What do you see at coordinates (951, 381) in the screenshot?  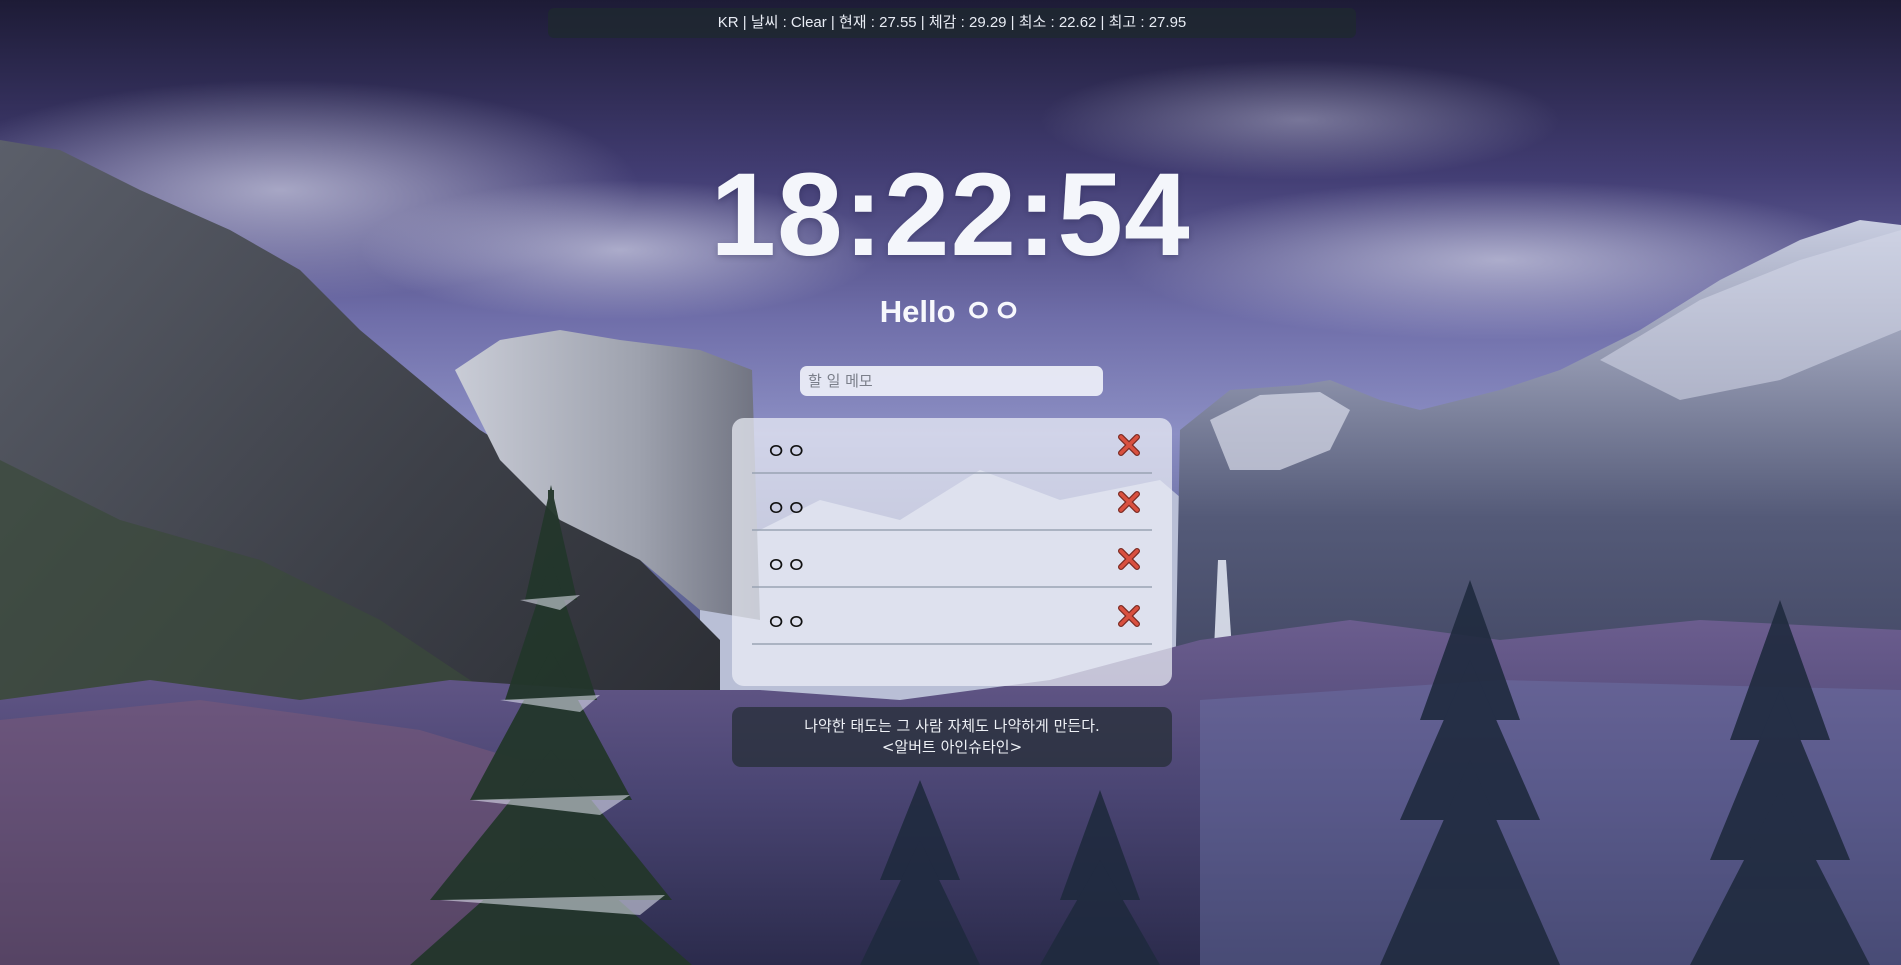 I see `todo-input` at bounding box center [951, 381].